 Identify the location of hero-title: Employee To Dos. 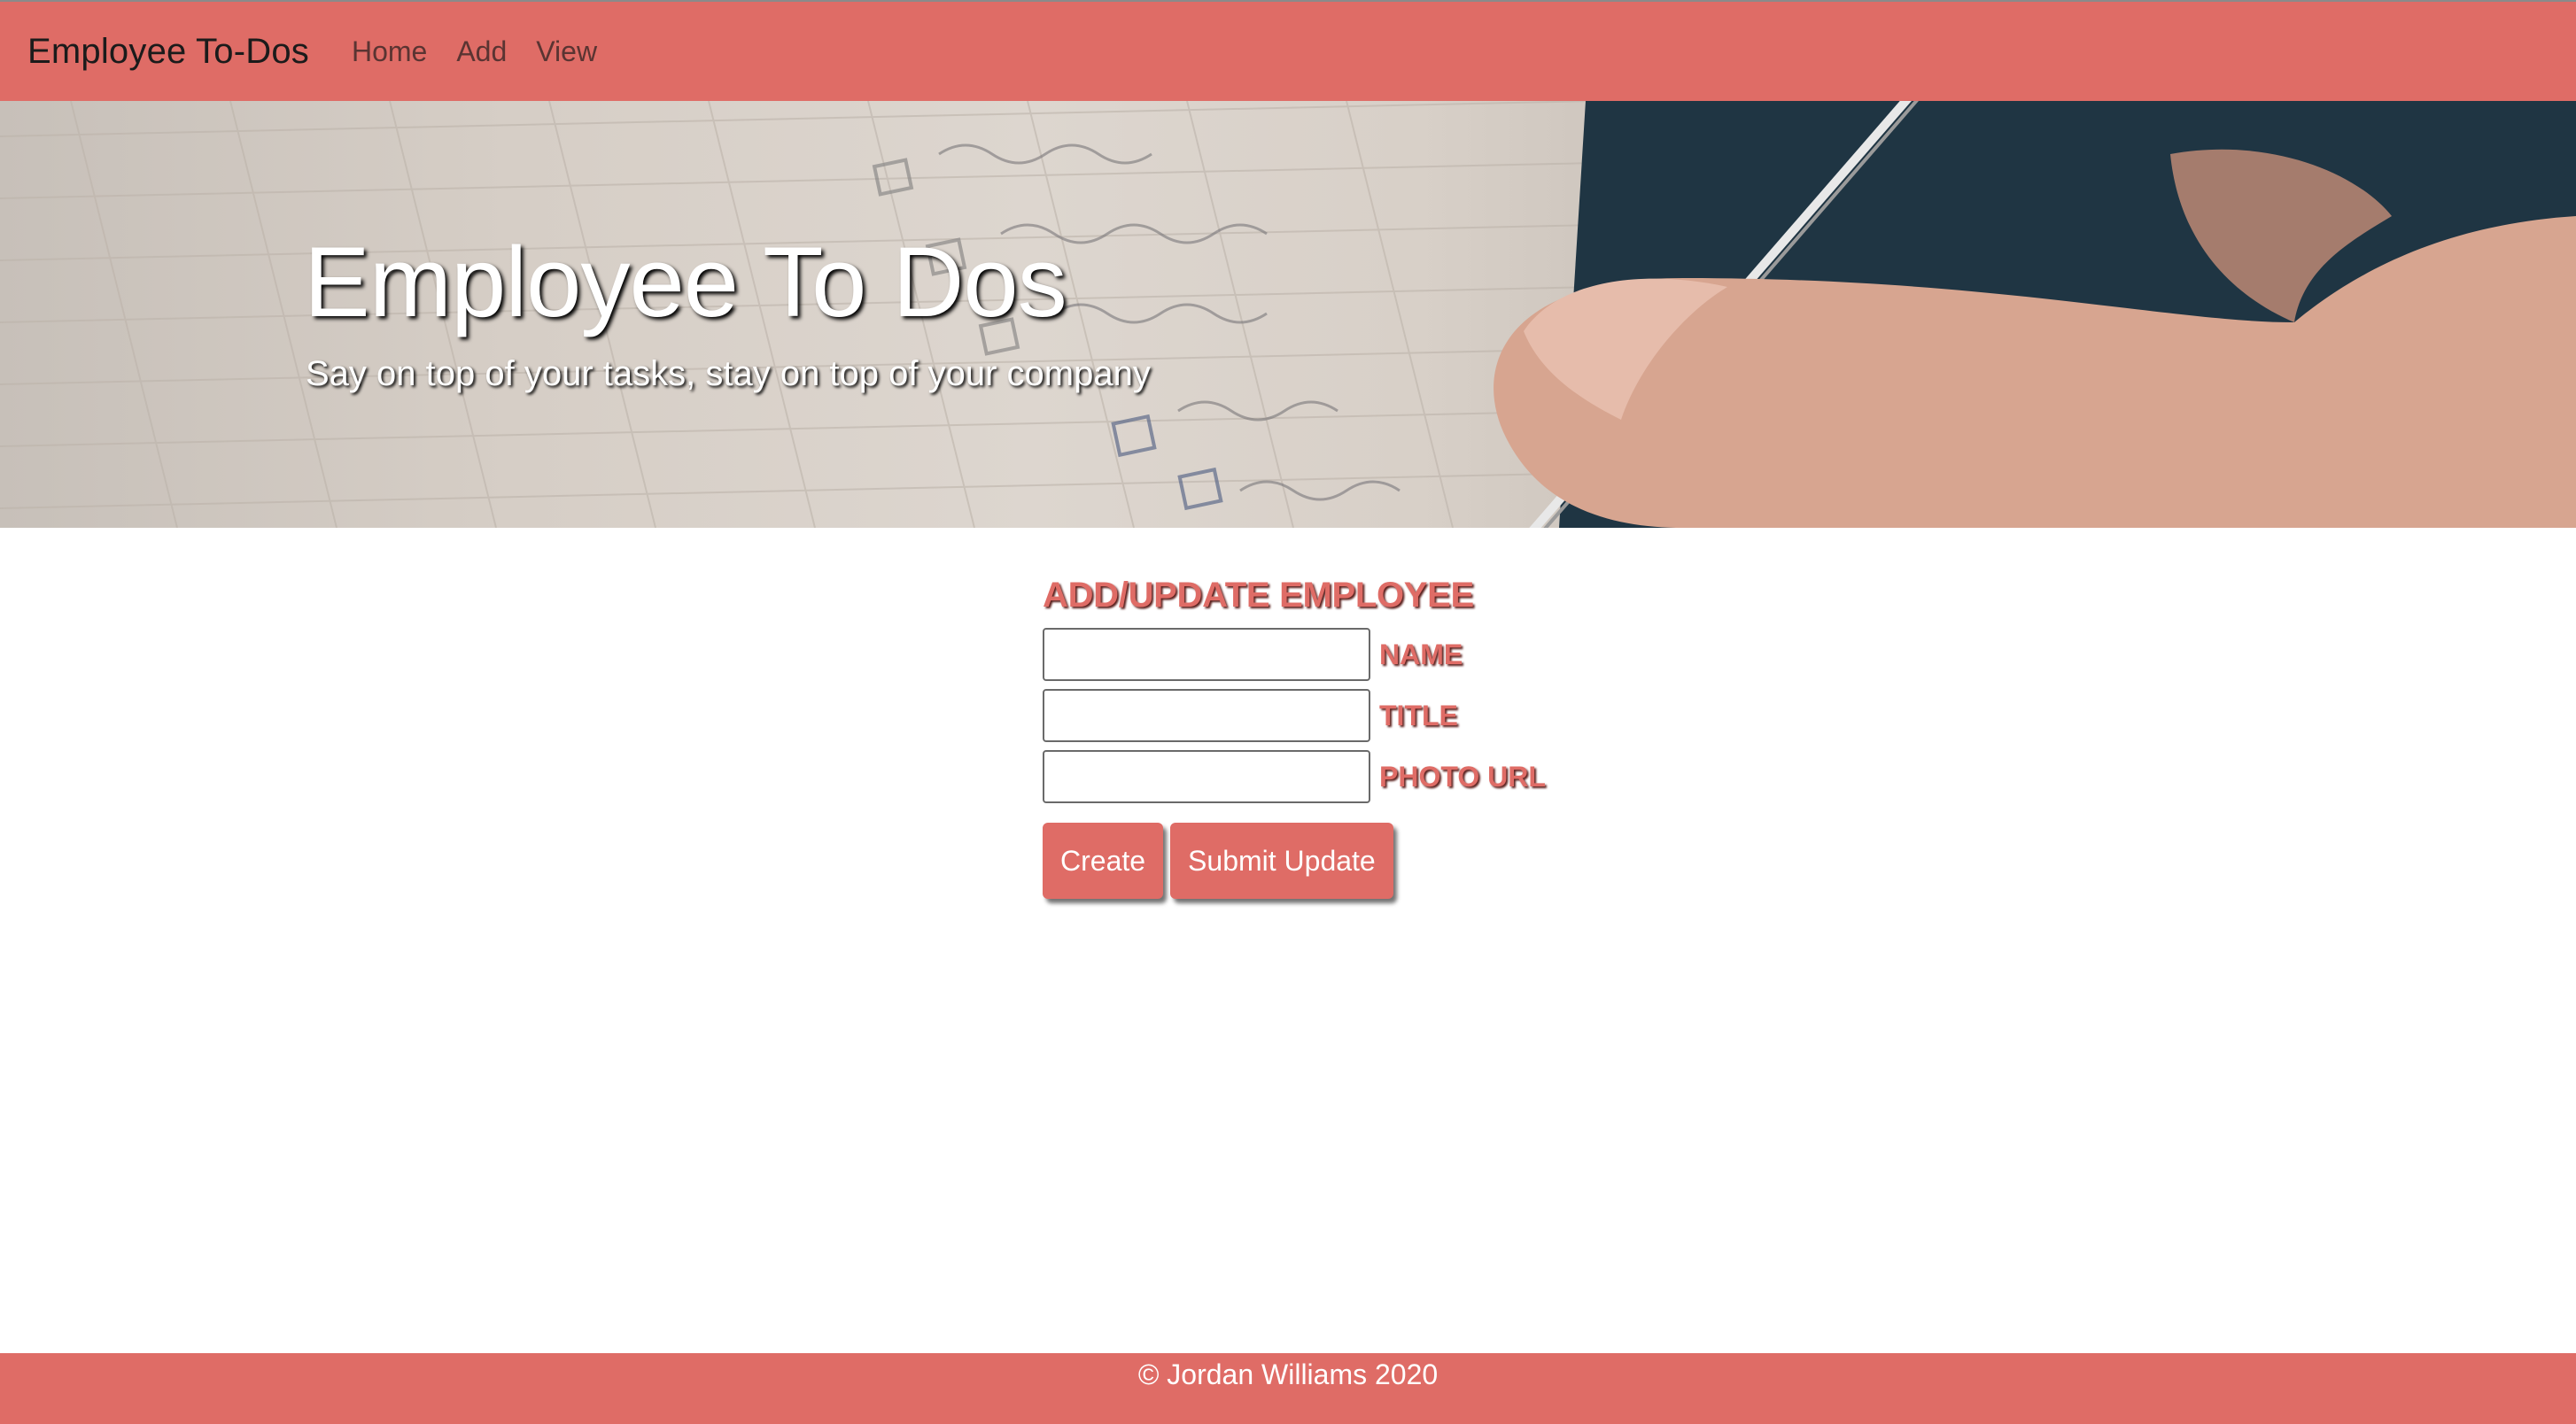
(685, 282).